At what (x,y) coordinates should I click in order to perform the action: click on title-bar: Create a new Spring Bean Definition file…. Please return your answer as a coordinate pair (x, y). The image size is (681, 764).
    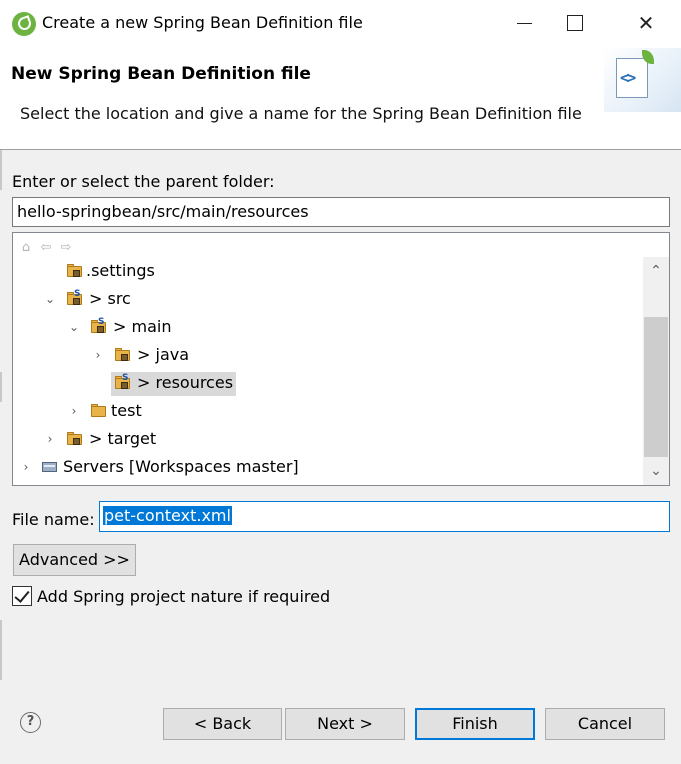
    Looking at the image, I should click on (340, 24).